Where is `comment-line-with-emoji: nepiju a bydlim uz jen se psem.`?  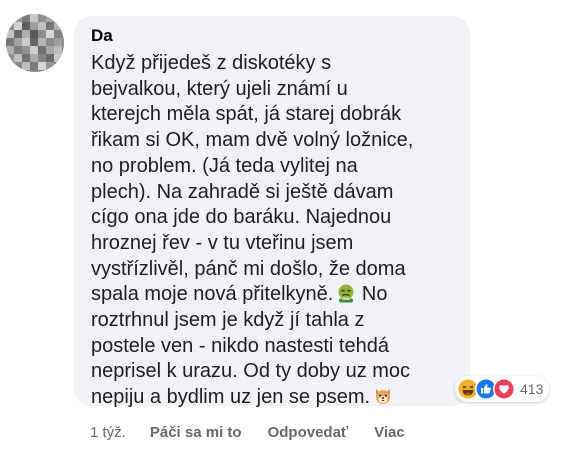
comment-line-with-emoji: nepiju a bydlim uz jen se psem. is located at coordinates (277, 398).